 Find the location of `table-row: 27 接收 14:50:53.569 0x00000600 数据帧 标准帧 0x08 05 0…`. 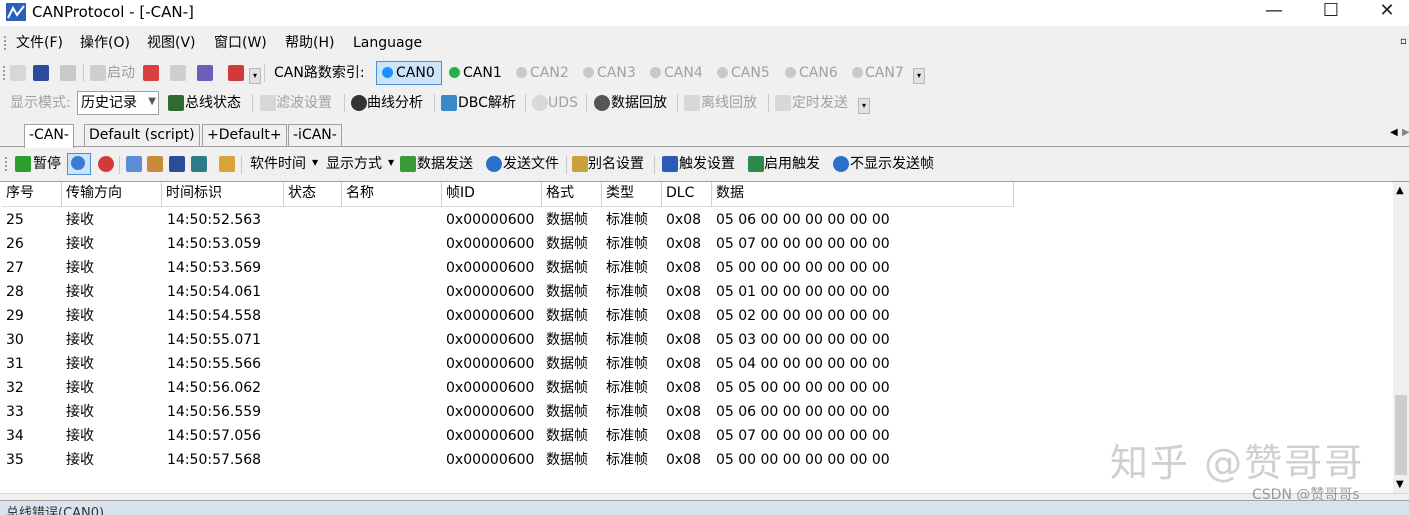

table-row: 27 接收 14:50:53.569 0x00000600 数据帧 标准帧 0x08 05 0… is located at coordinates (697, 268).